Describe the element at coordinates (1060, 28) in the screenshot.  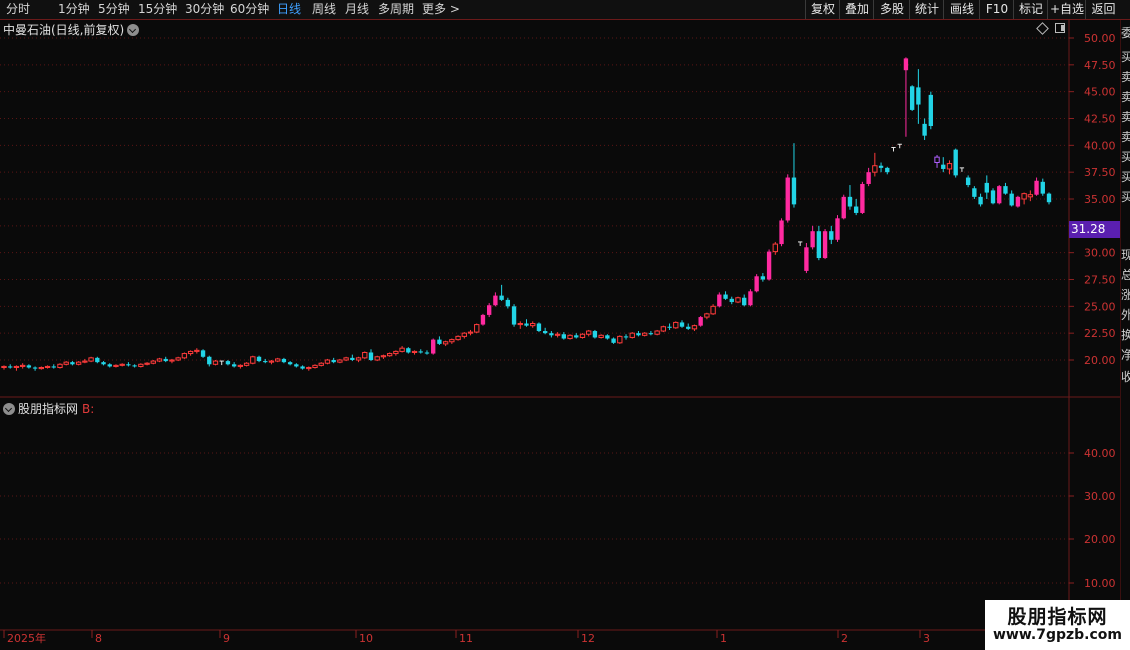
I see `panel-toggle-icon` at that location.